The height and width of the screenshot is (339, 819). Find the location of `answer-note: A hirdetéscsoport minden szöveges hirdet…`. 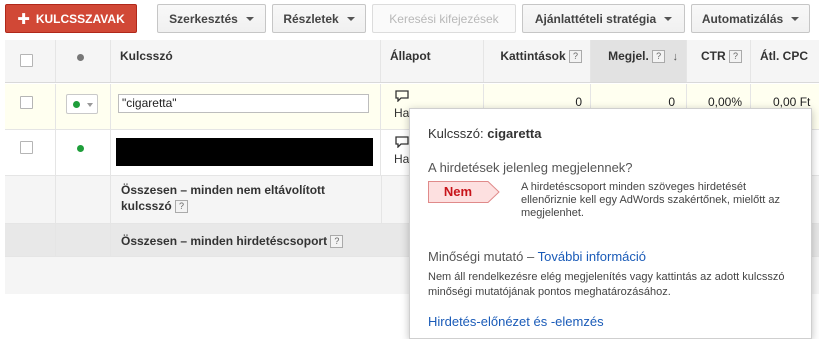

answer-note: A hirdetéscsoport minden szöveges hirdet… is located at coordinates (651, 200).